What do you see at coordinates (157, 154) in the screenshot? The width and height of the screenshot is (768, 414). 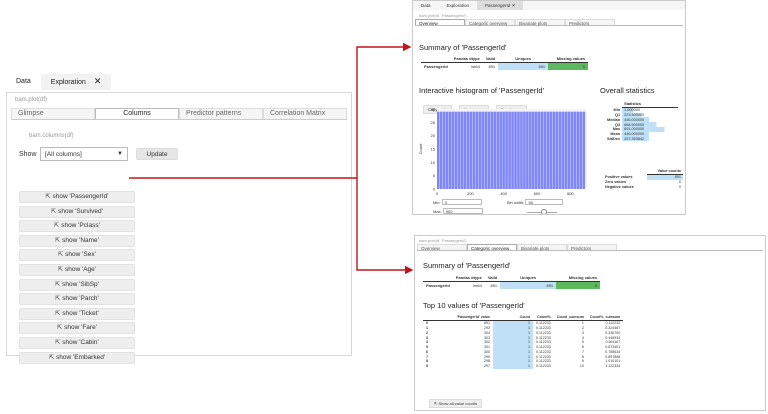 I see `update-button: Update` at bounding box center [157, 154].